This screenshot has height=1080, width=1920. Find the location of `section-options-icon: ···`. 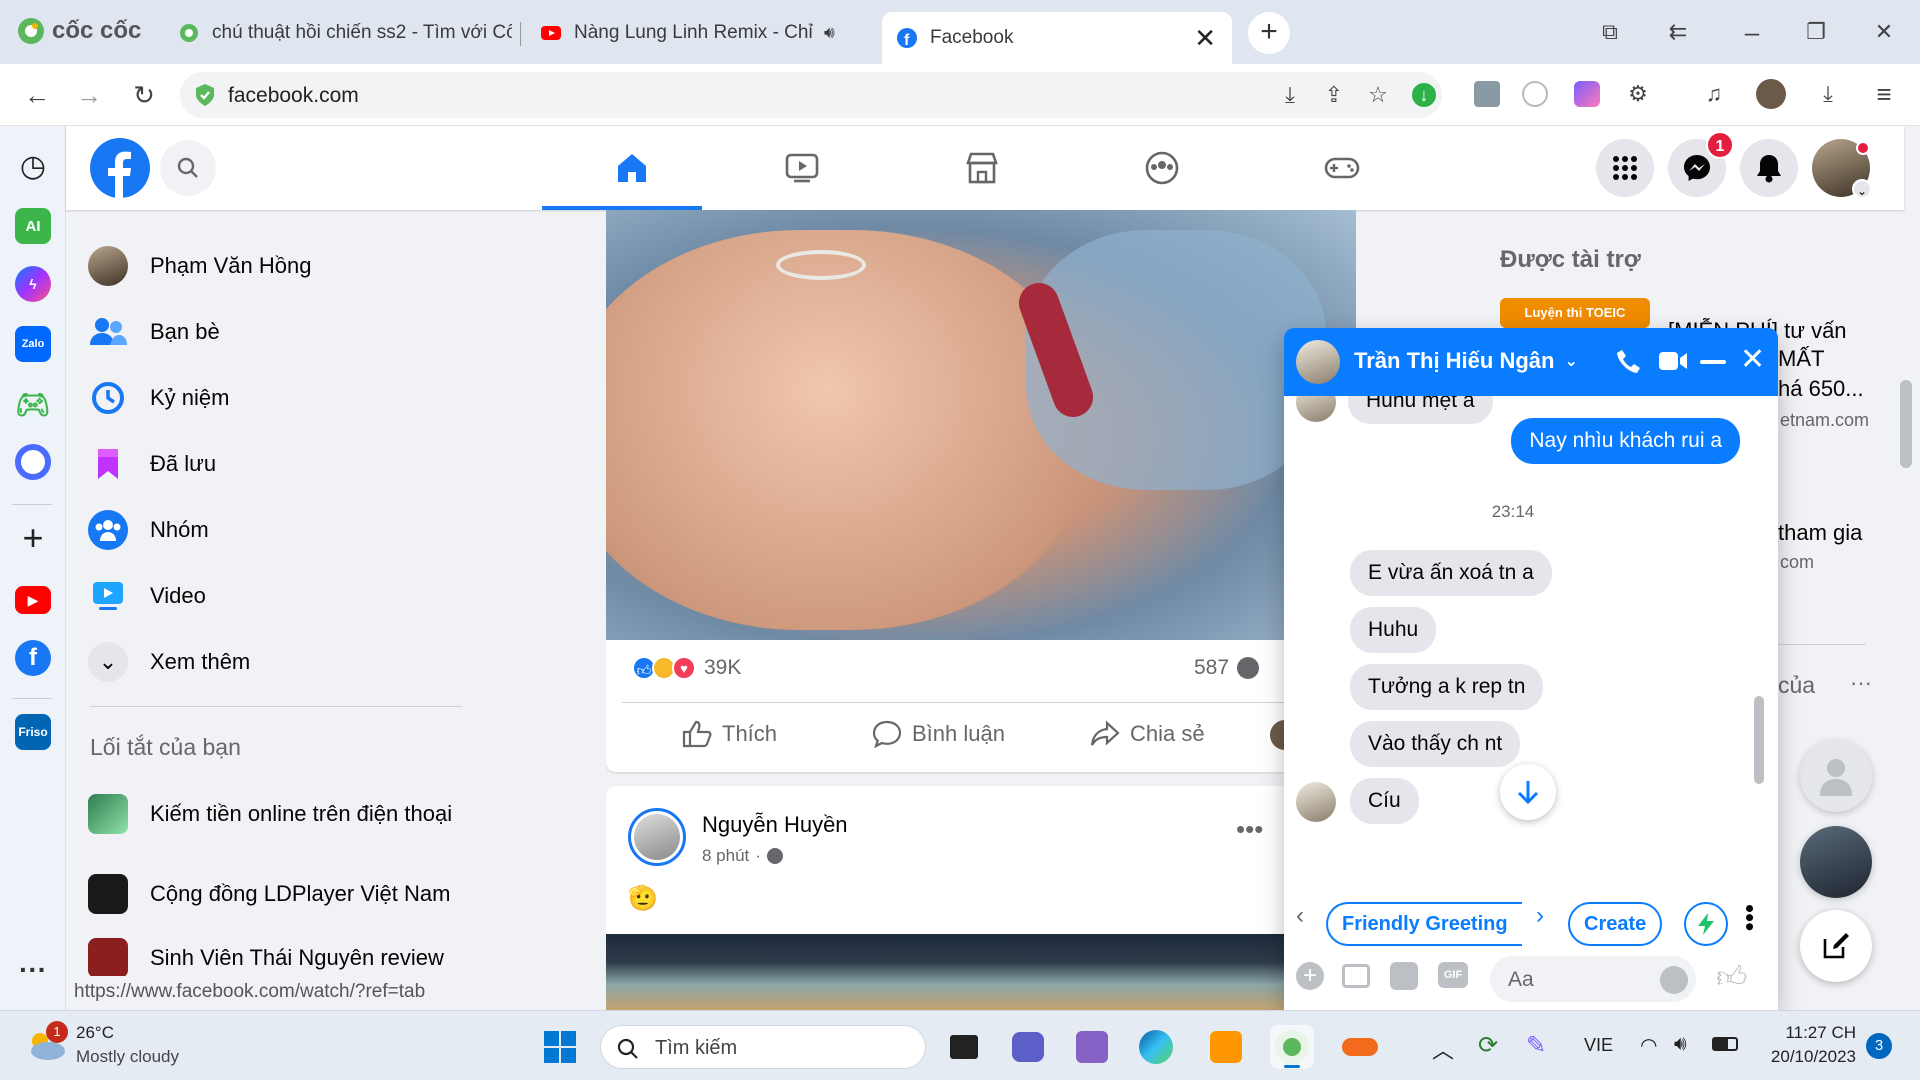

section-options-icon: ··· is located at coordinates (1861, 683).